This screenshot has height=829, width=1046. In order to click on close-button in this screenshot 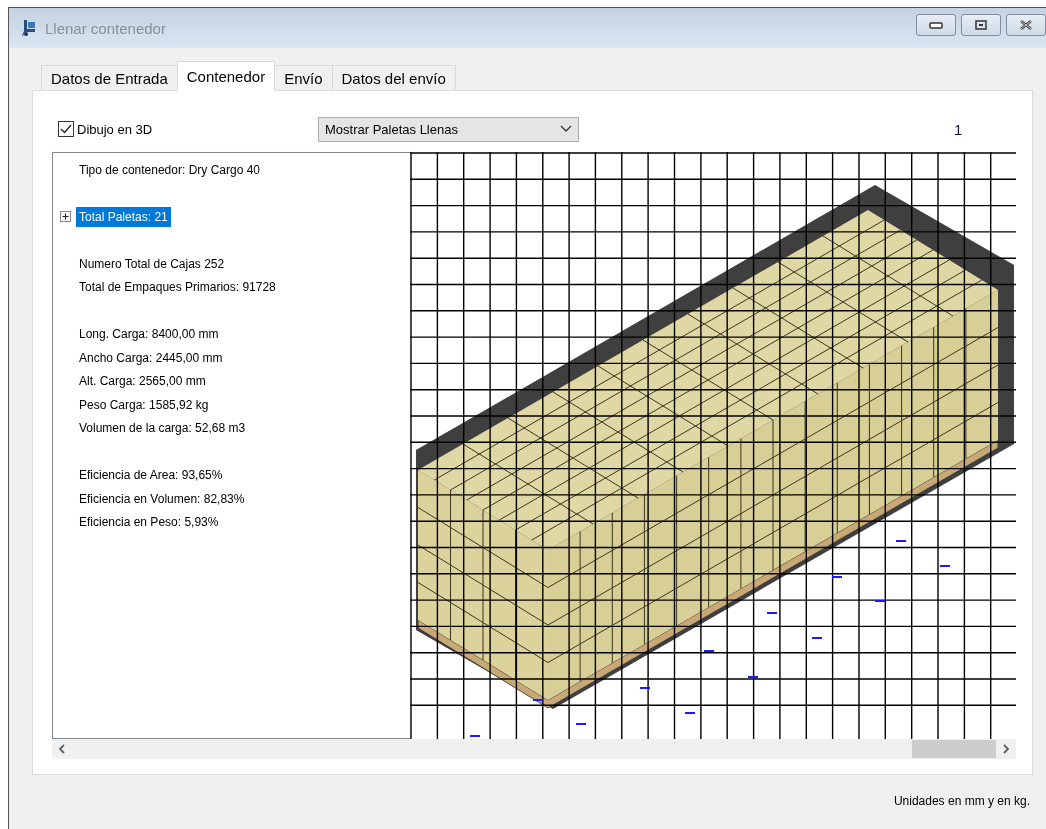, I will do `click(1026, 25)`.